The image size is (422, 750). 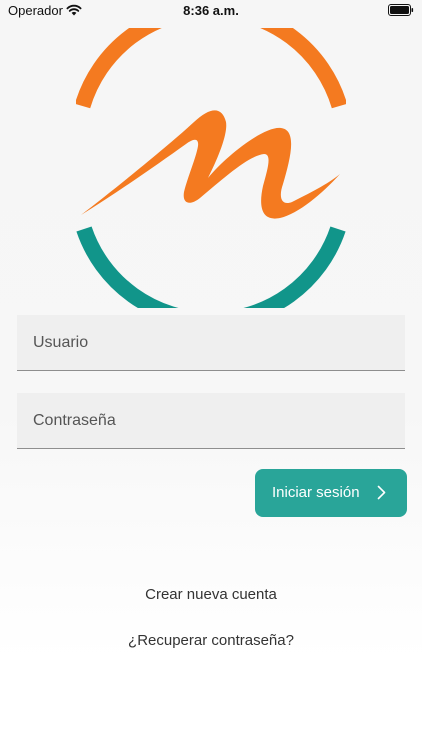 I want to click on login-button-label: Iniciar sesión, so click(x=316, y=492).